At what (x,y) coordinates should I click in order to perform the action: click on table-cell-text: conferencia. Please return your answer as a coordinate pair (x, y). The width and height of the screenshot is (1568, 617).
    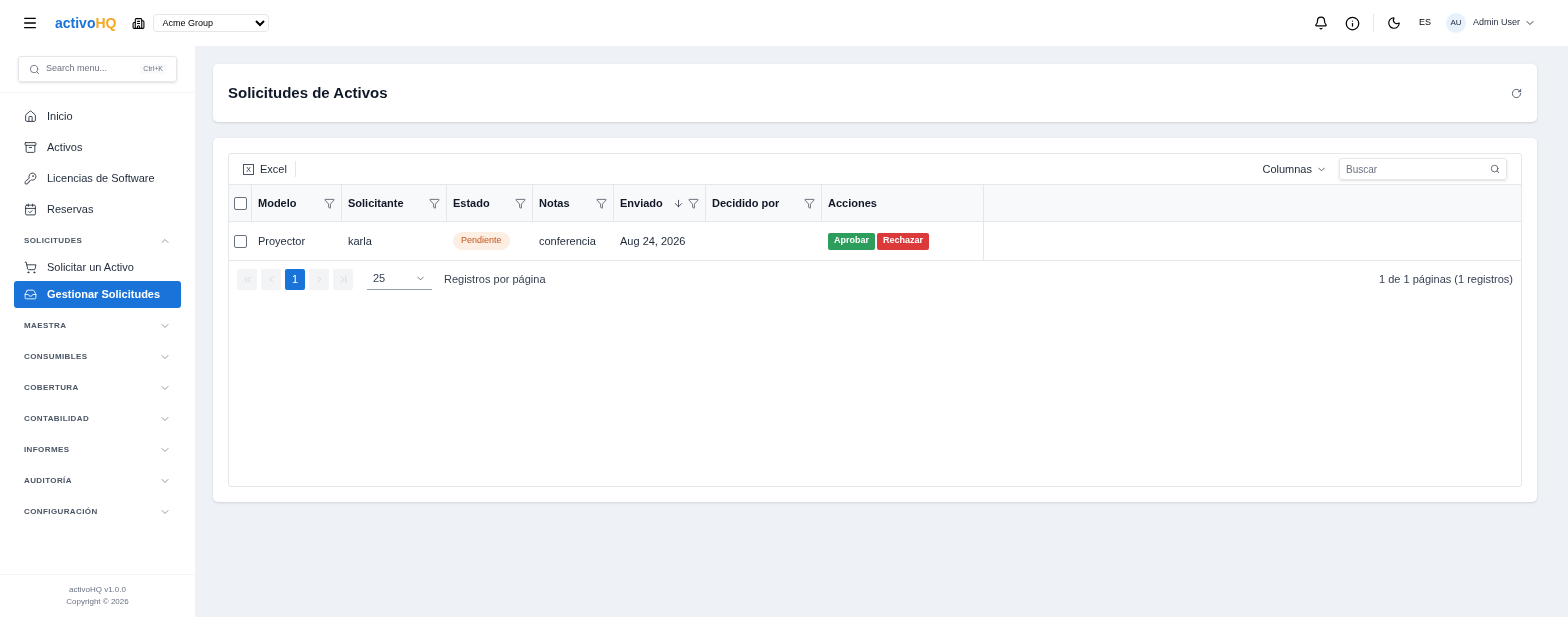
    Looking at the image, I should click on (567, 241).